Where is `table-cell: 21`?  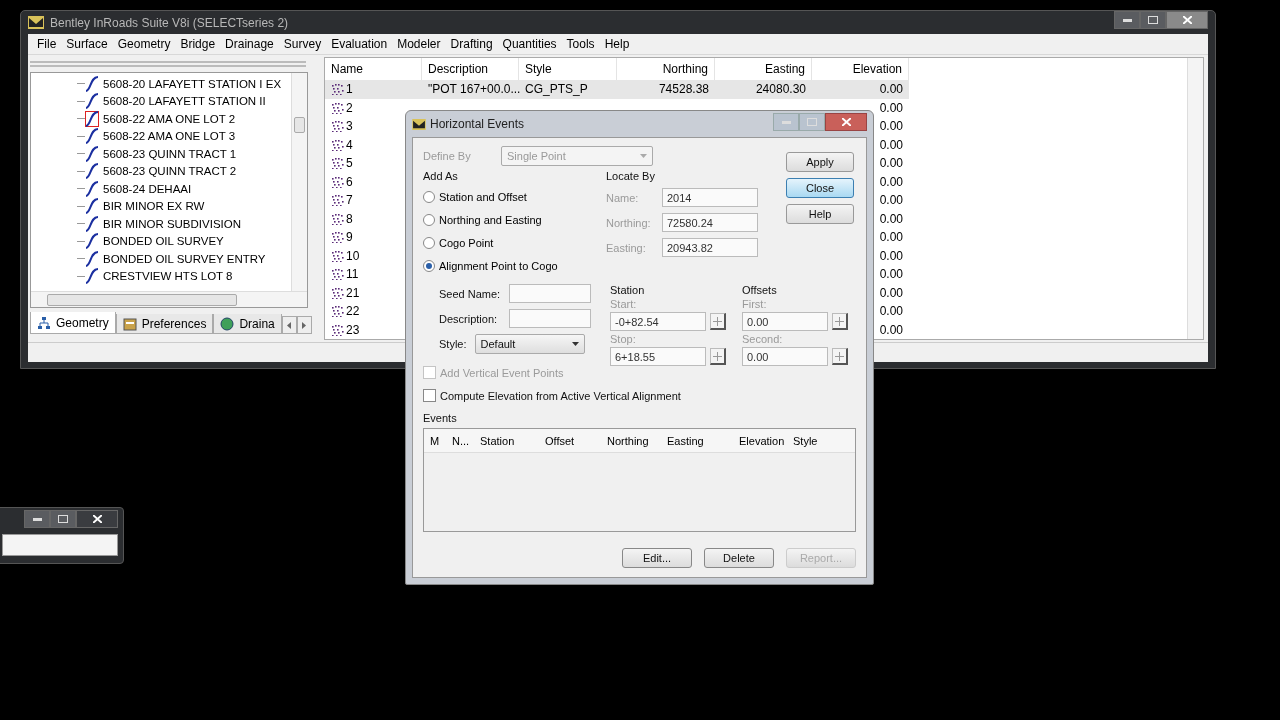
table-cell: 21 is located at coordinates (353, 292).